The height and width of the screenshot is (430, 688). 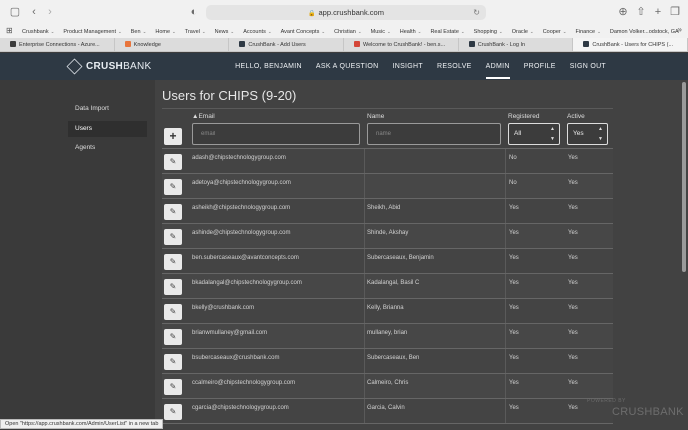 What do you see at coordinates (587, 134) in the screenshot?
I see `active-filter-select: Yes ▲ ▼` at bounding box center [587, 134].